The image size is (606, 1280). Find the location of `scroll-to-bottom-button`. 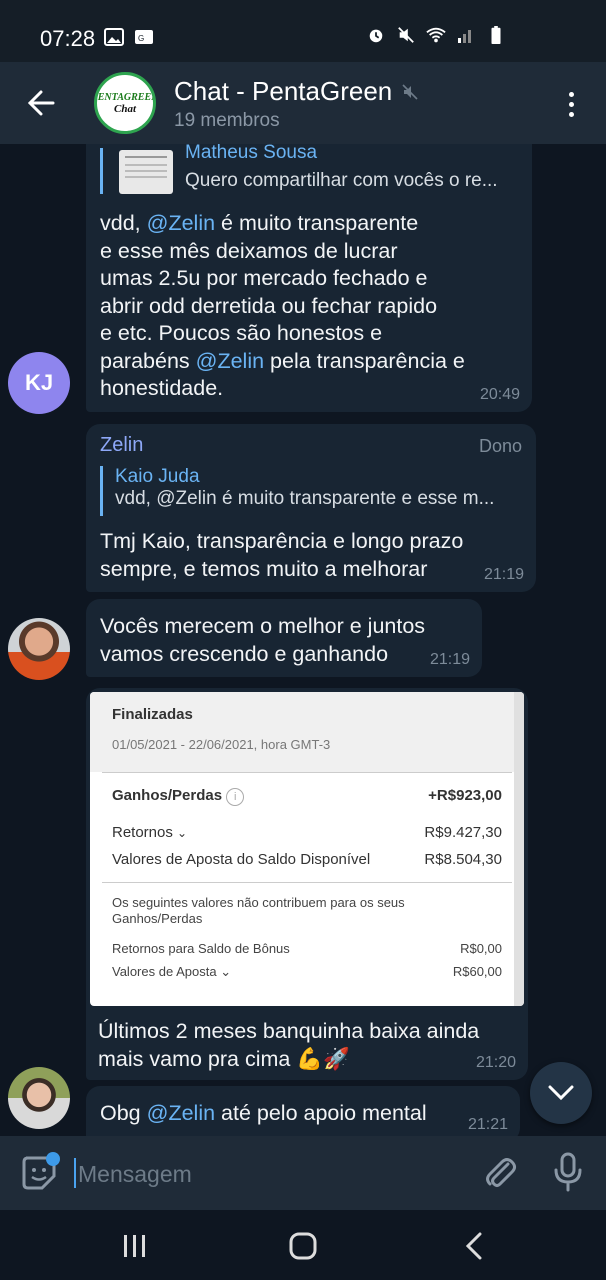

scroll-to-bottom-button is located at coordinates (561, 1093).